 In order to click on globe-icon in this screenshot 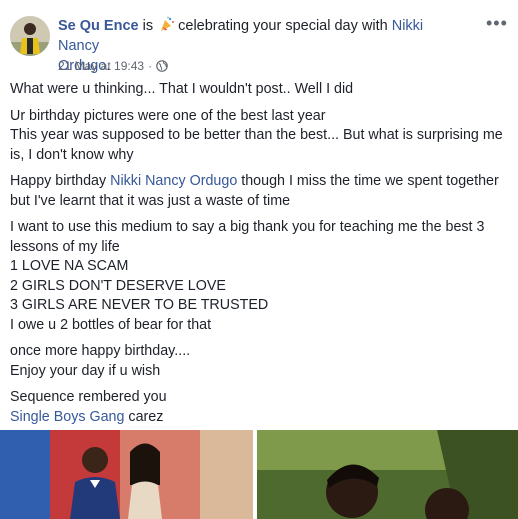, I will do `click(162, 66)`.